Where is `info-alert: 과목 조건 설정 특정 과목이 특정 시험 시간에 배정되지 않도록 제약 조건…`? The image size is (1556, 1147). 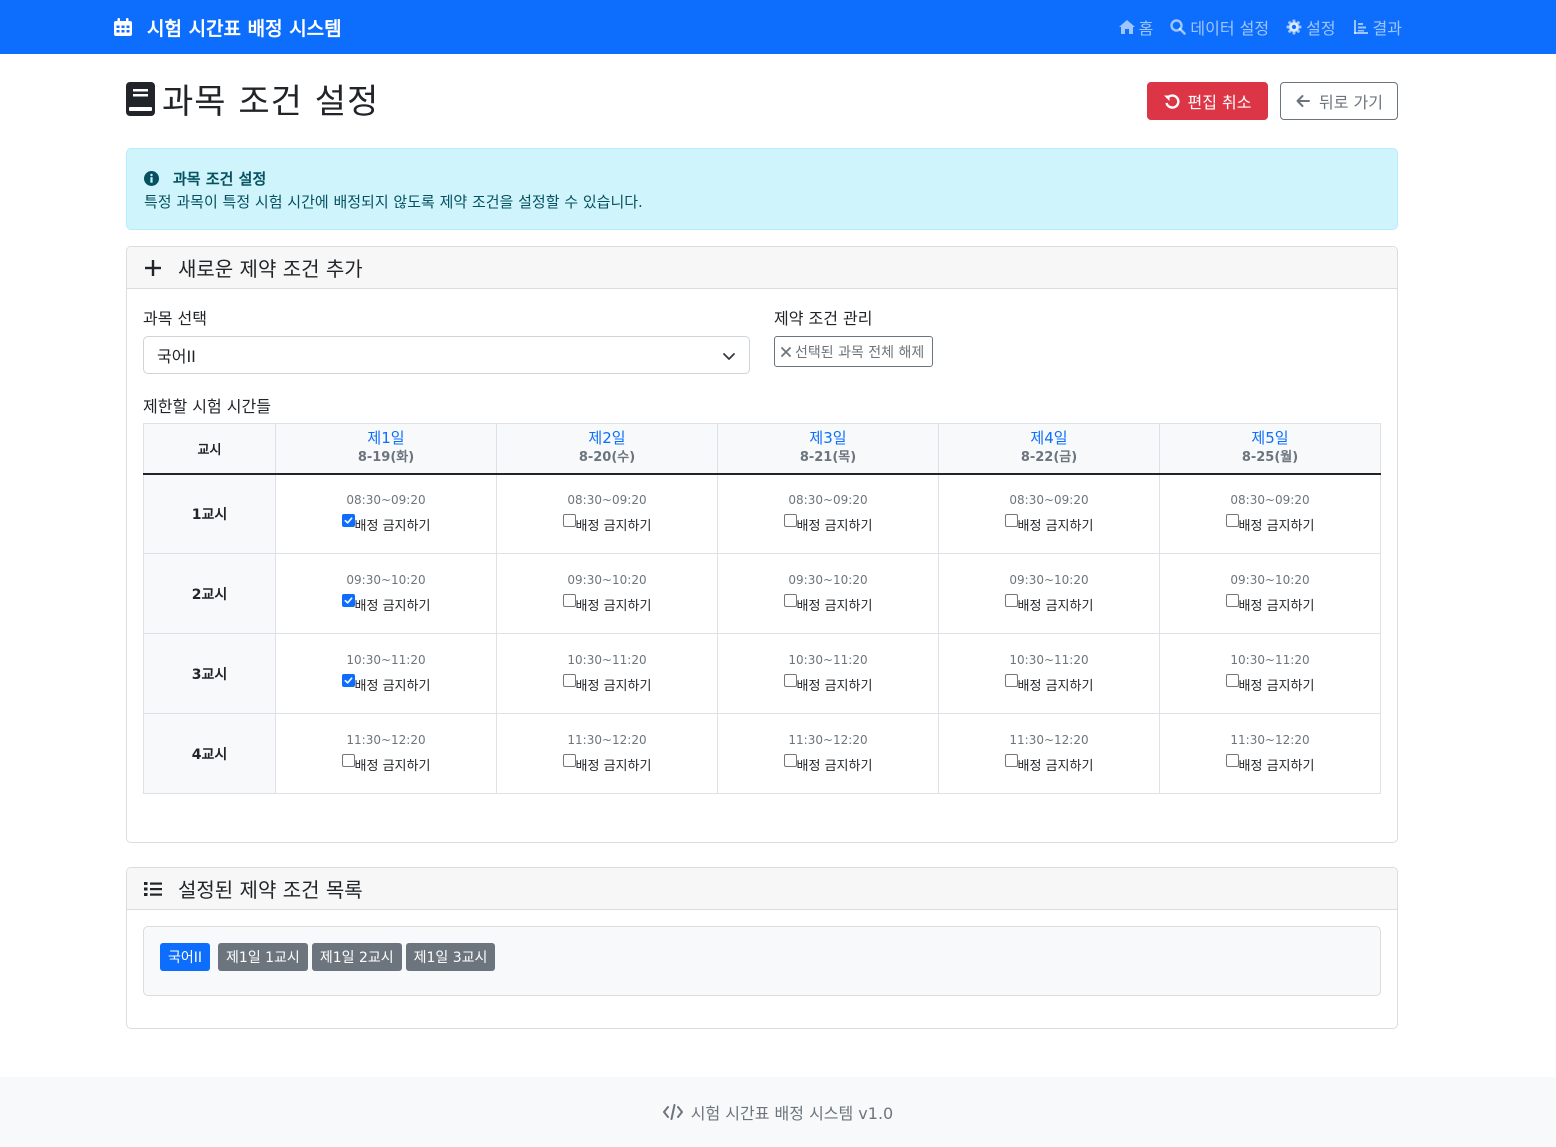
info-alert: 과목 조건 설정 특정 과목이 특정 시험 시간에 배정되지 않도록 제약 조건… is located at coordinates (762, 189).